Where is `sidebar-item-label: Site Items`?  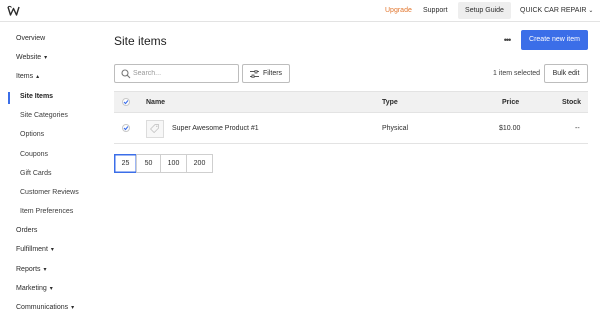
sidebar-item-label: Site Items is located at coordinates (37, 96).